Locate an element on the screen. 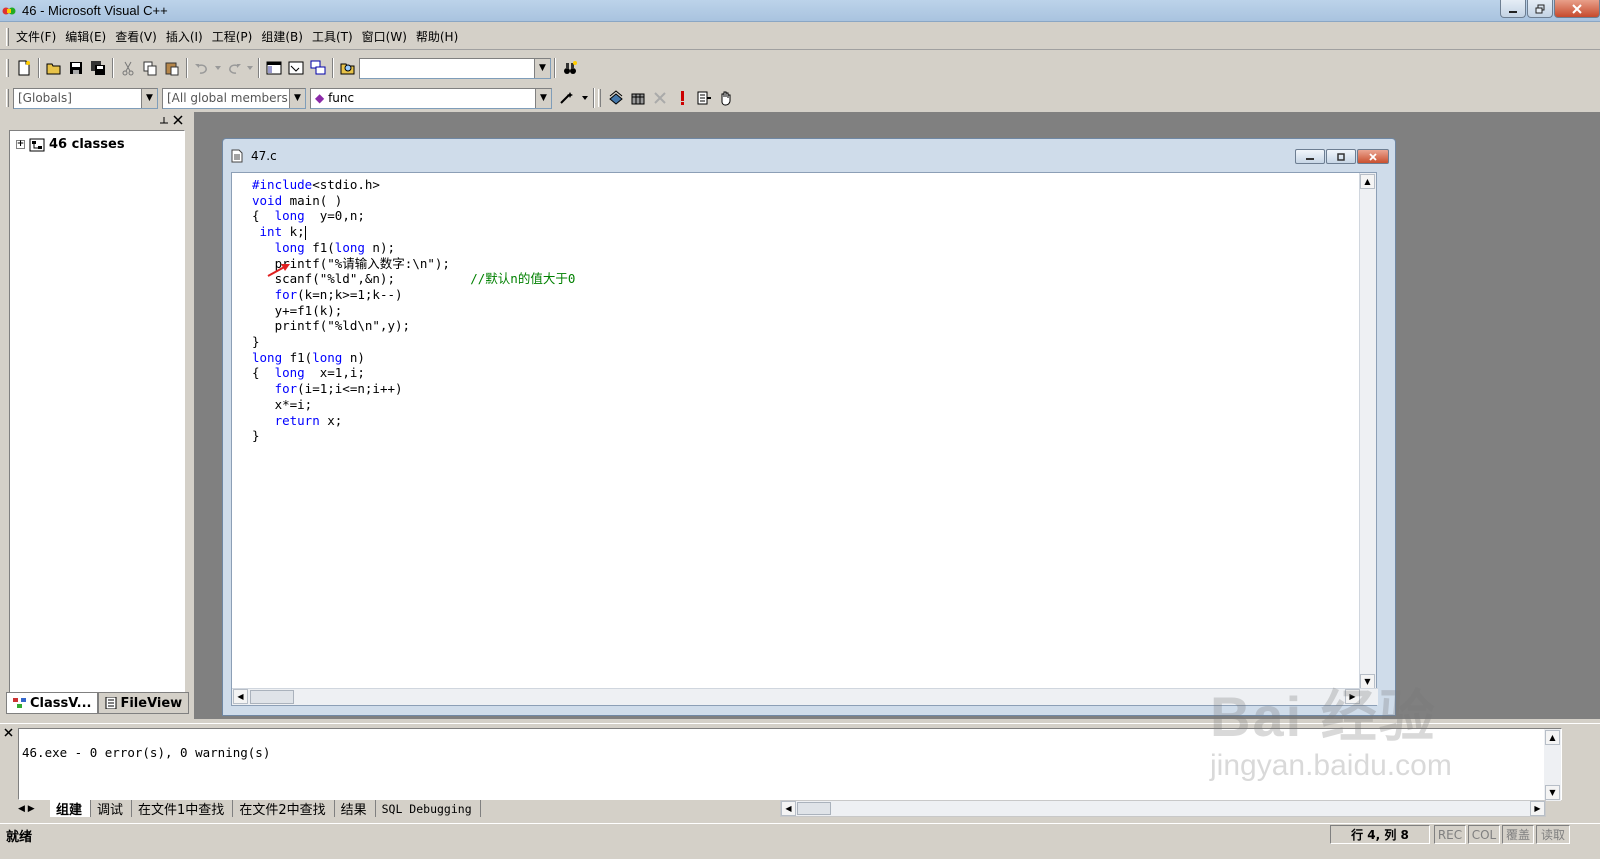 The image size is (1600, 859). redo-dropdown is located at coordinates (250, 68).